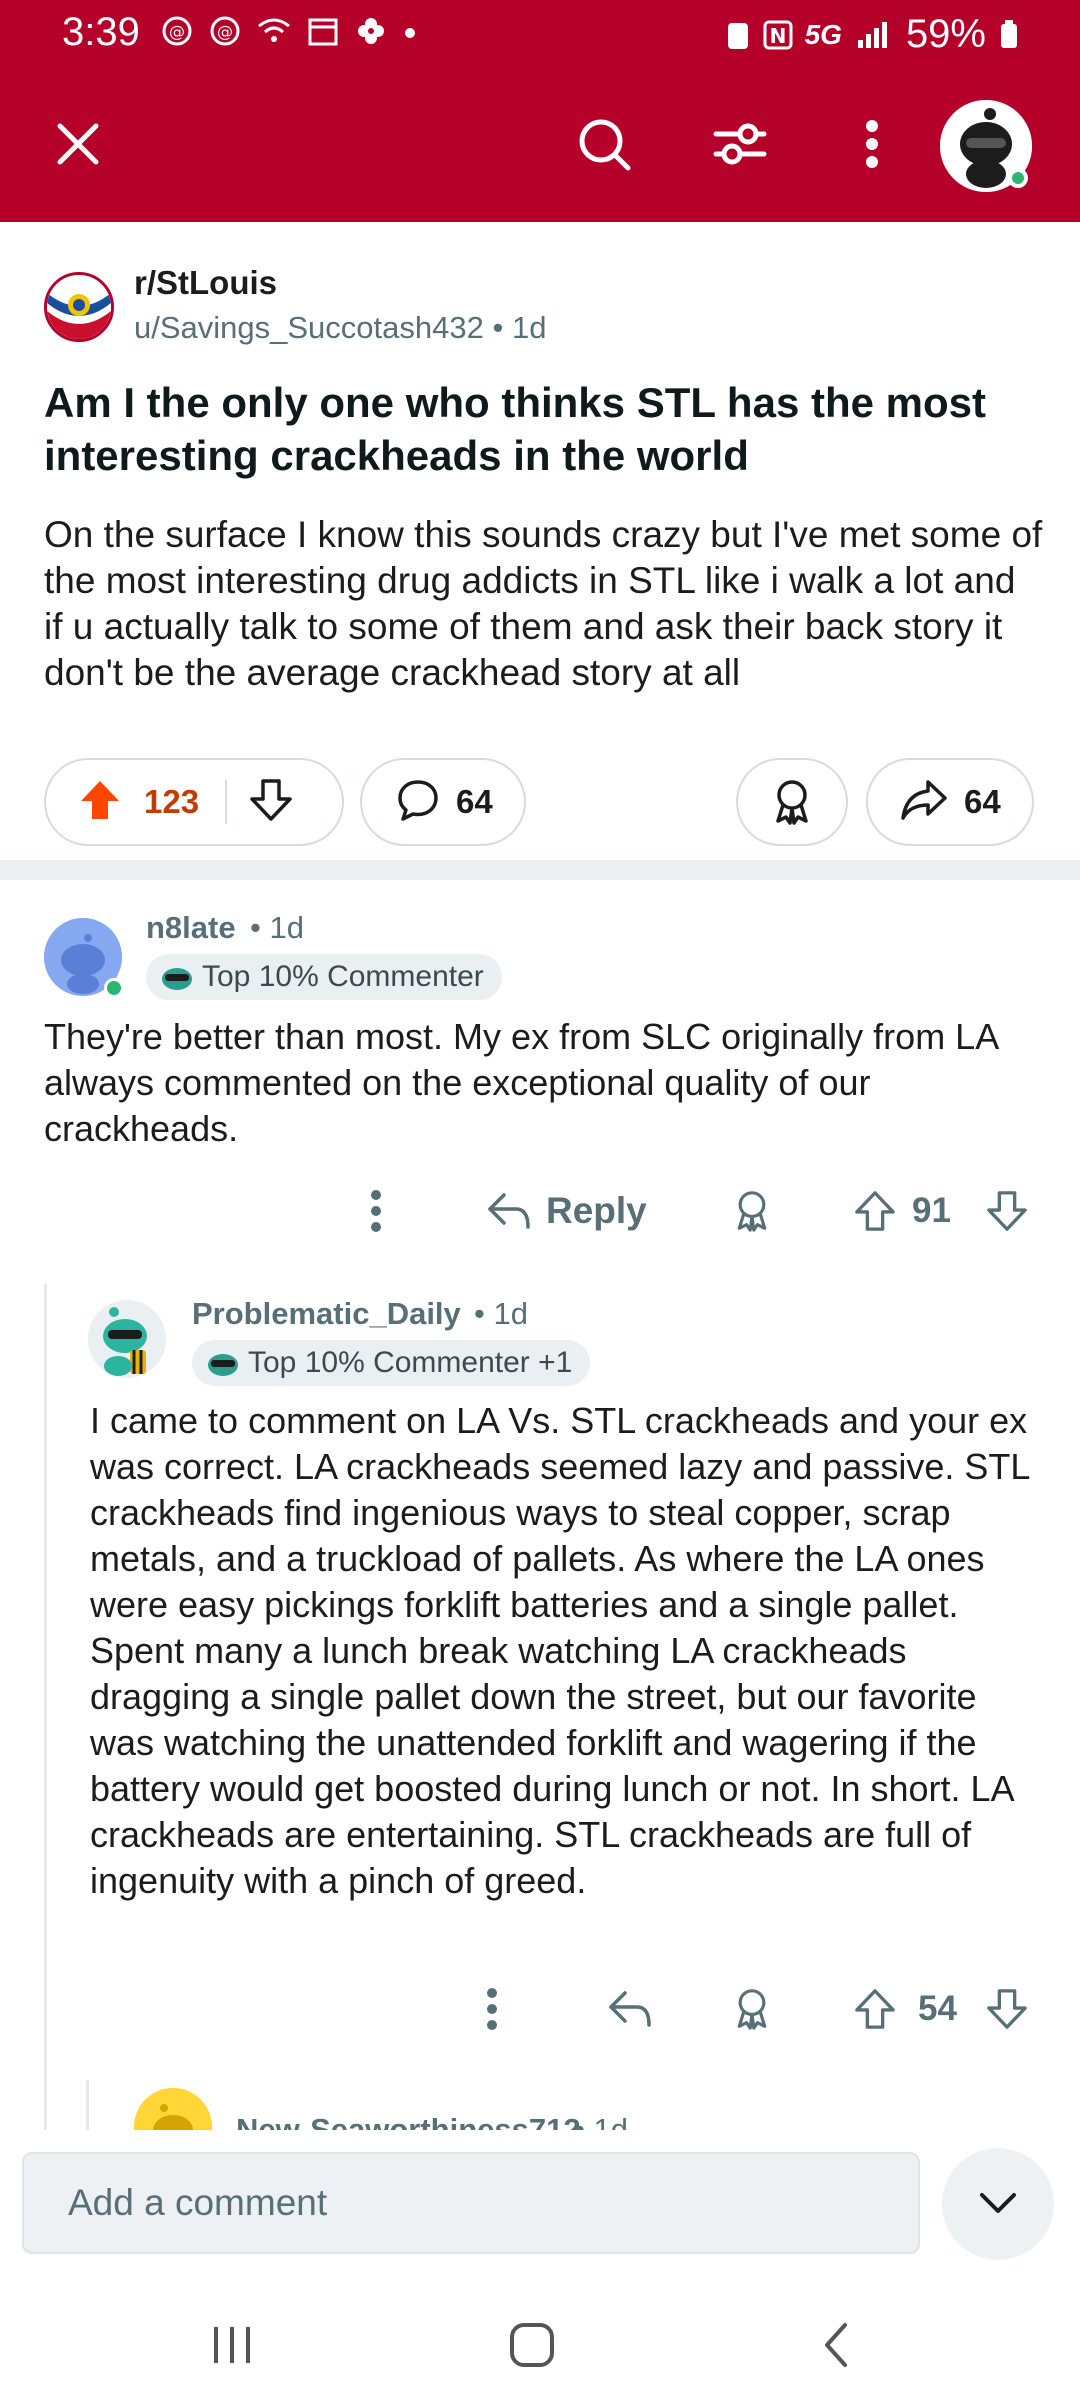 Image resolution: width=1080 pixels, height=2408 pixels. I want to click on pinwheel-icon, so click(371, 31).